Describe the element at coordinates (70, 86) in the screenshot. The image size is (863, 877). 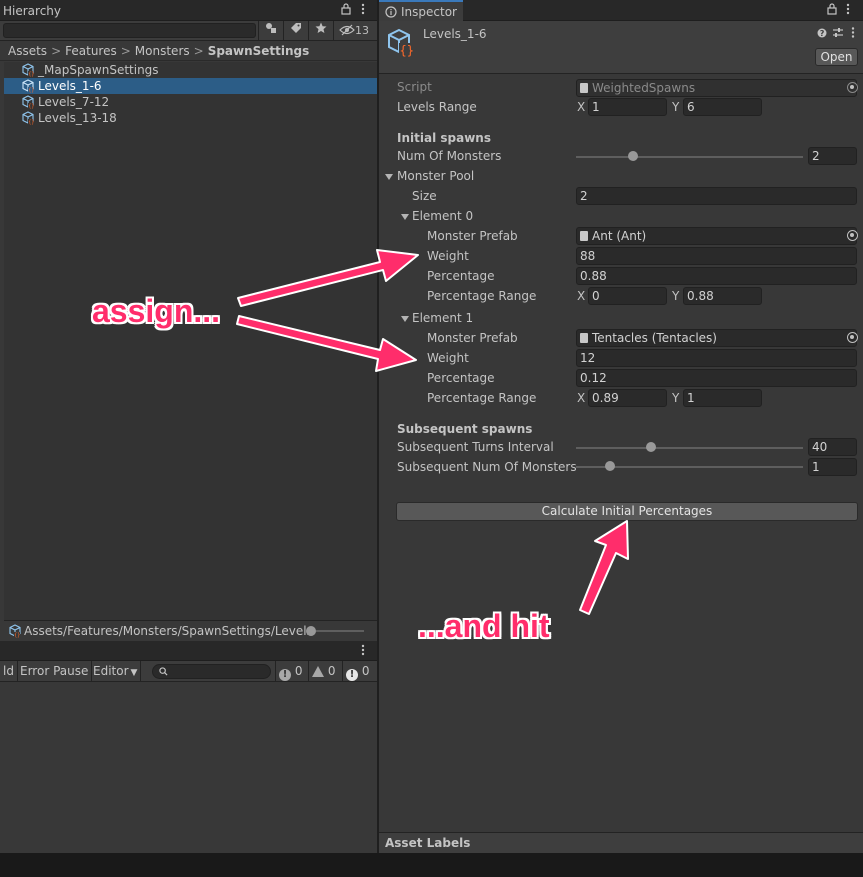
I see `file-label: Levels_1-6` at that location.